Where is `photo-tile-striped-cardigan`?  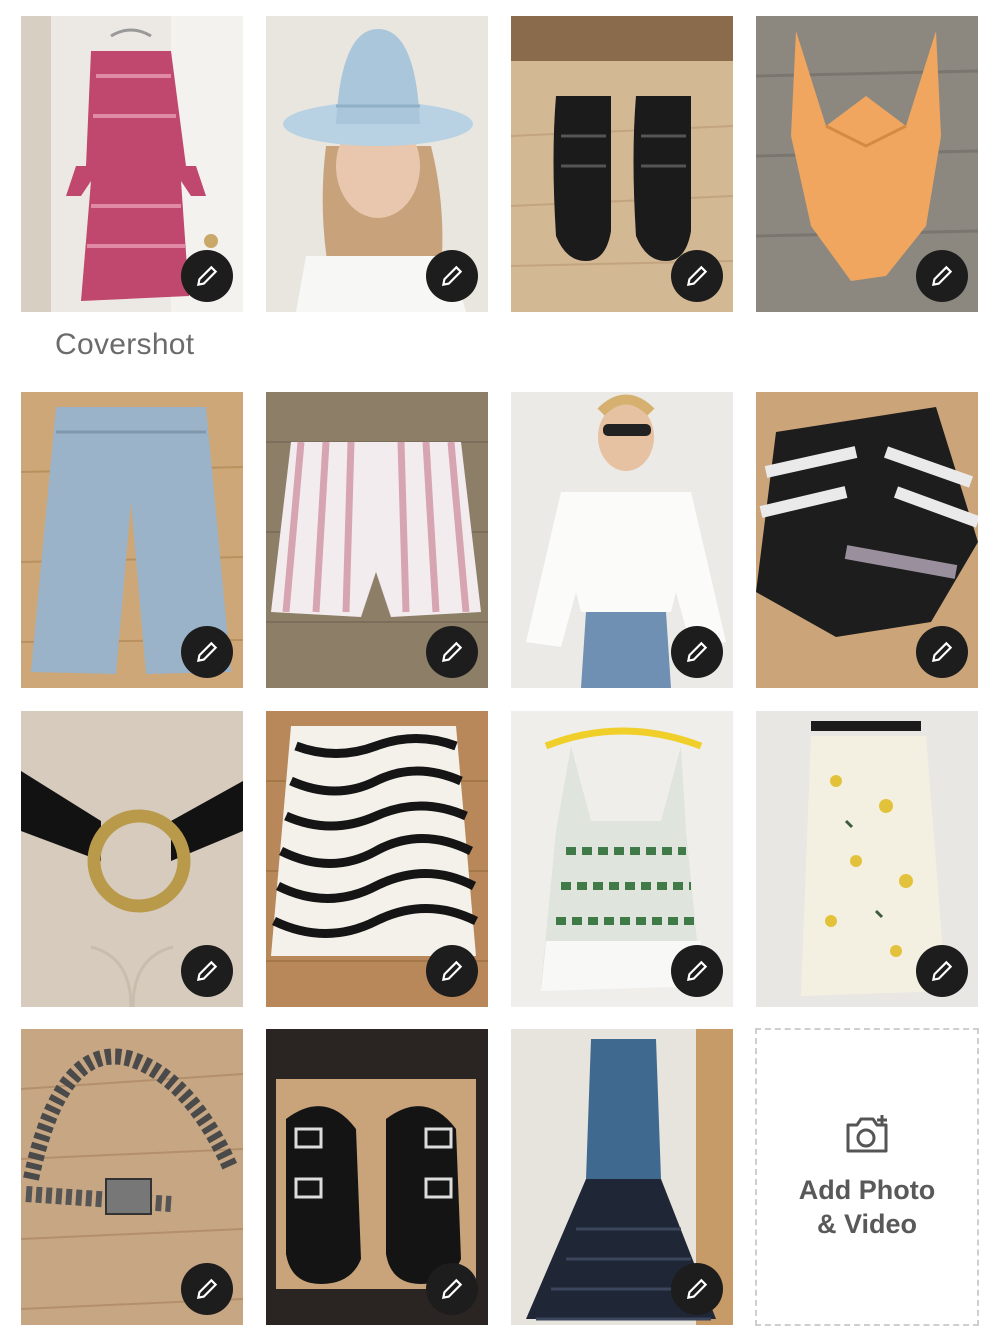
photo-tile-striped-cardigan is located at coordinates (867, 540).